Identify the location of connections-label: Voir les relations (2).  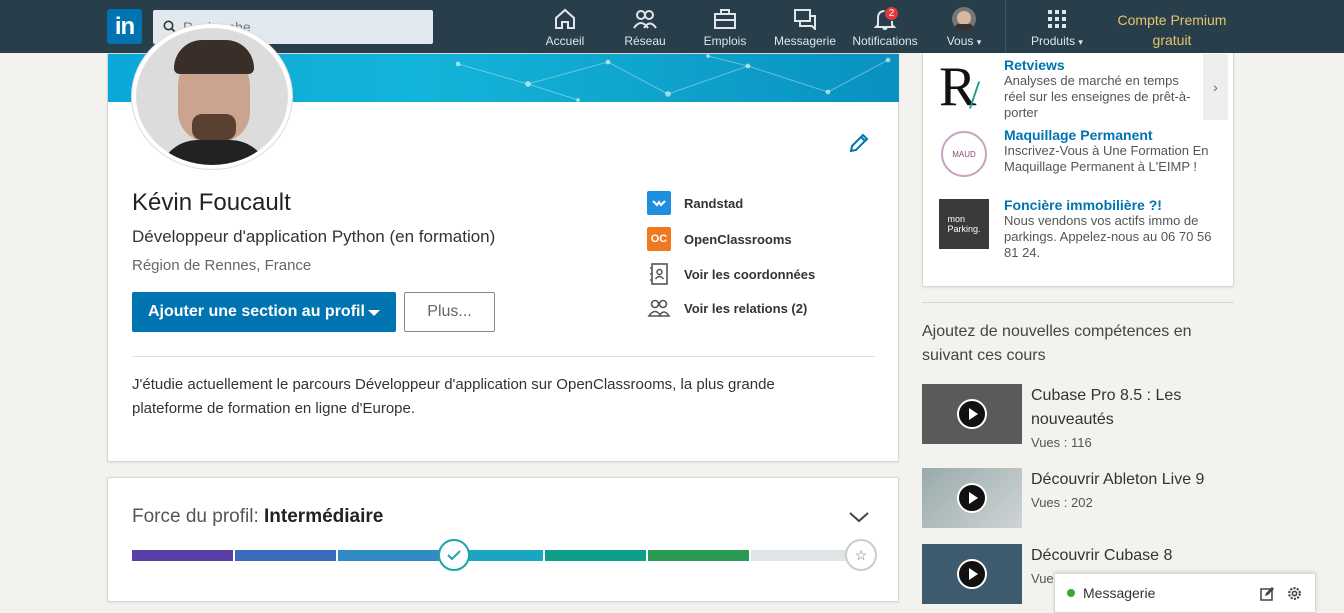
(746, 308).